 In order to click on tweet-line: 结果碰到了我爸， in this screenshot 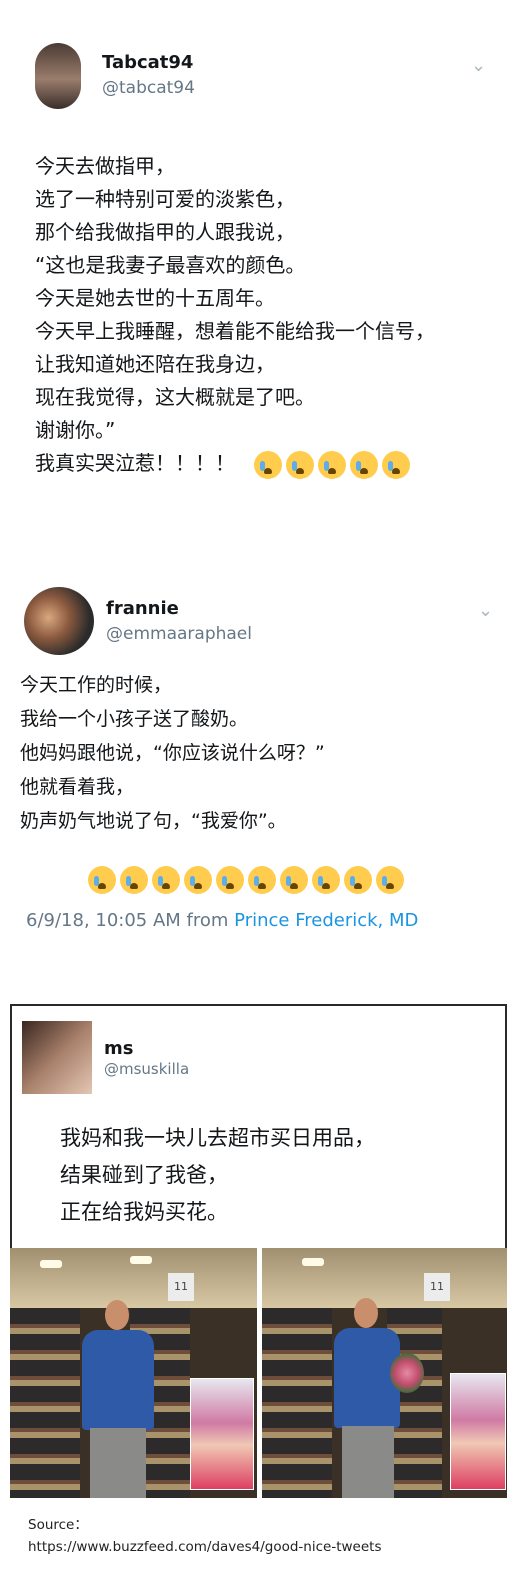, I will do `click(144, 1175)`.